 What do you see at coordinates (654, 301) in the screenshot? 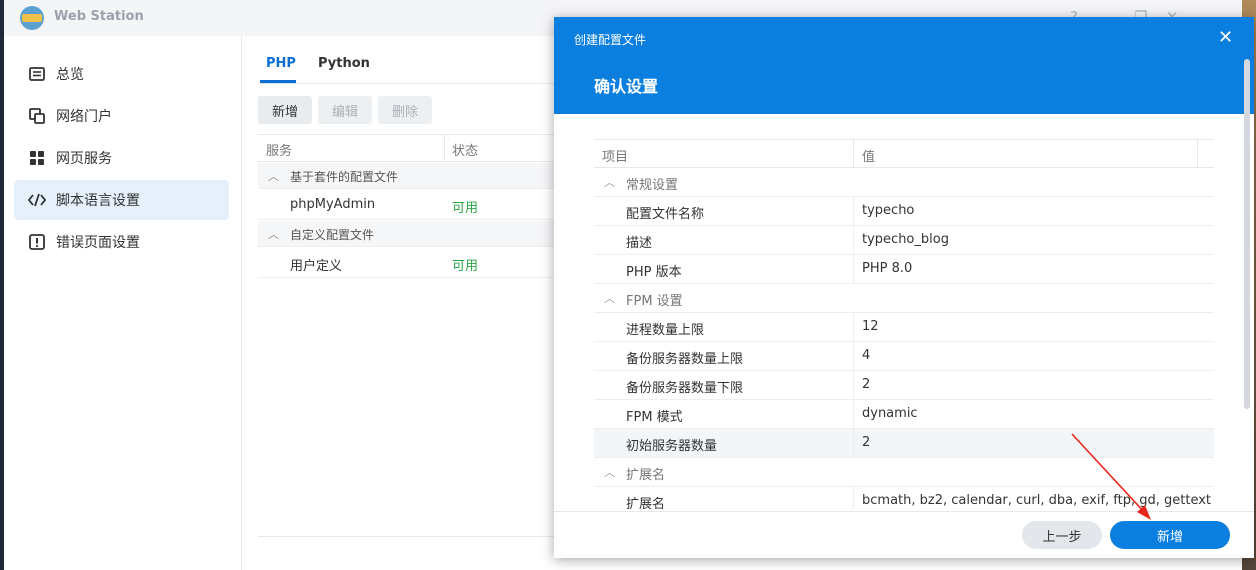
I see `group-label: FPM 设置` at bounding box center [654, 301].